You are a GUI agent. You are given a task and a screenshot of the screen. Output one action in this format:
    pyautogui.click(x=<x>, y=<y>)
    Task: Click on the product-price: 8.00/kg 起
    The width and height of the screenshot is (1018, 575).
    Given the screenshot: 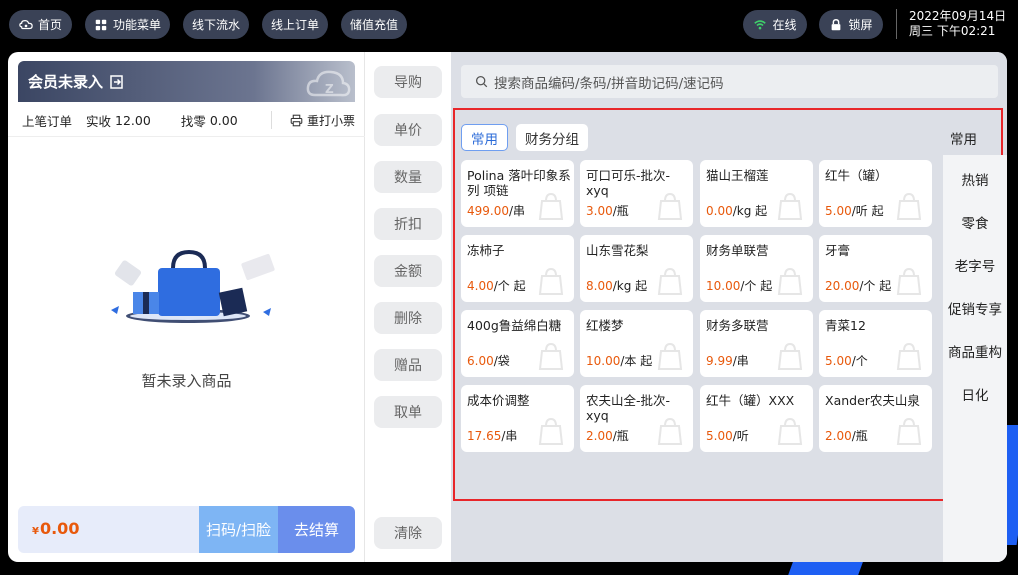 What is the action you would take?
    pyautogui.click(x=616, y=285)
    